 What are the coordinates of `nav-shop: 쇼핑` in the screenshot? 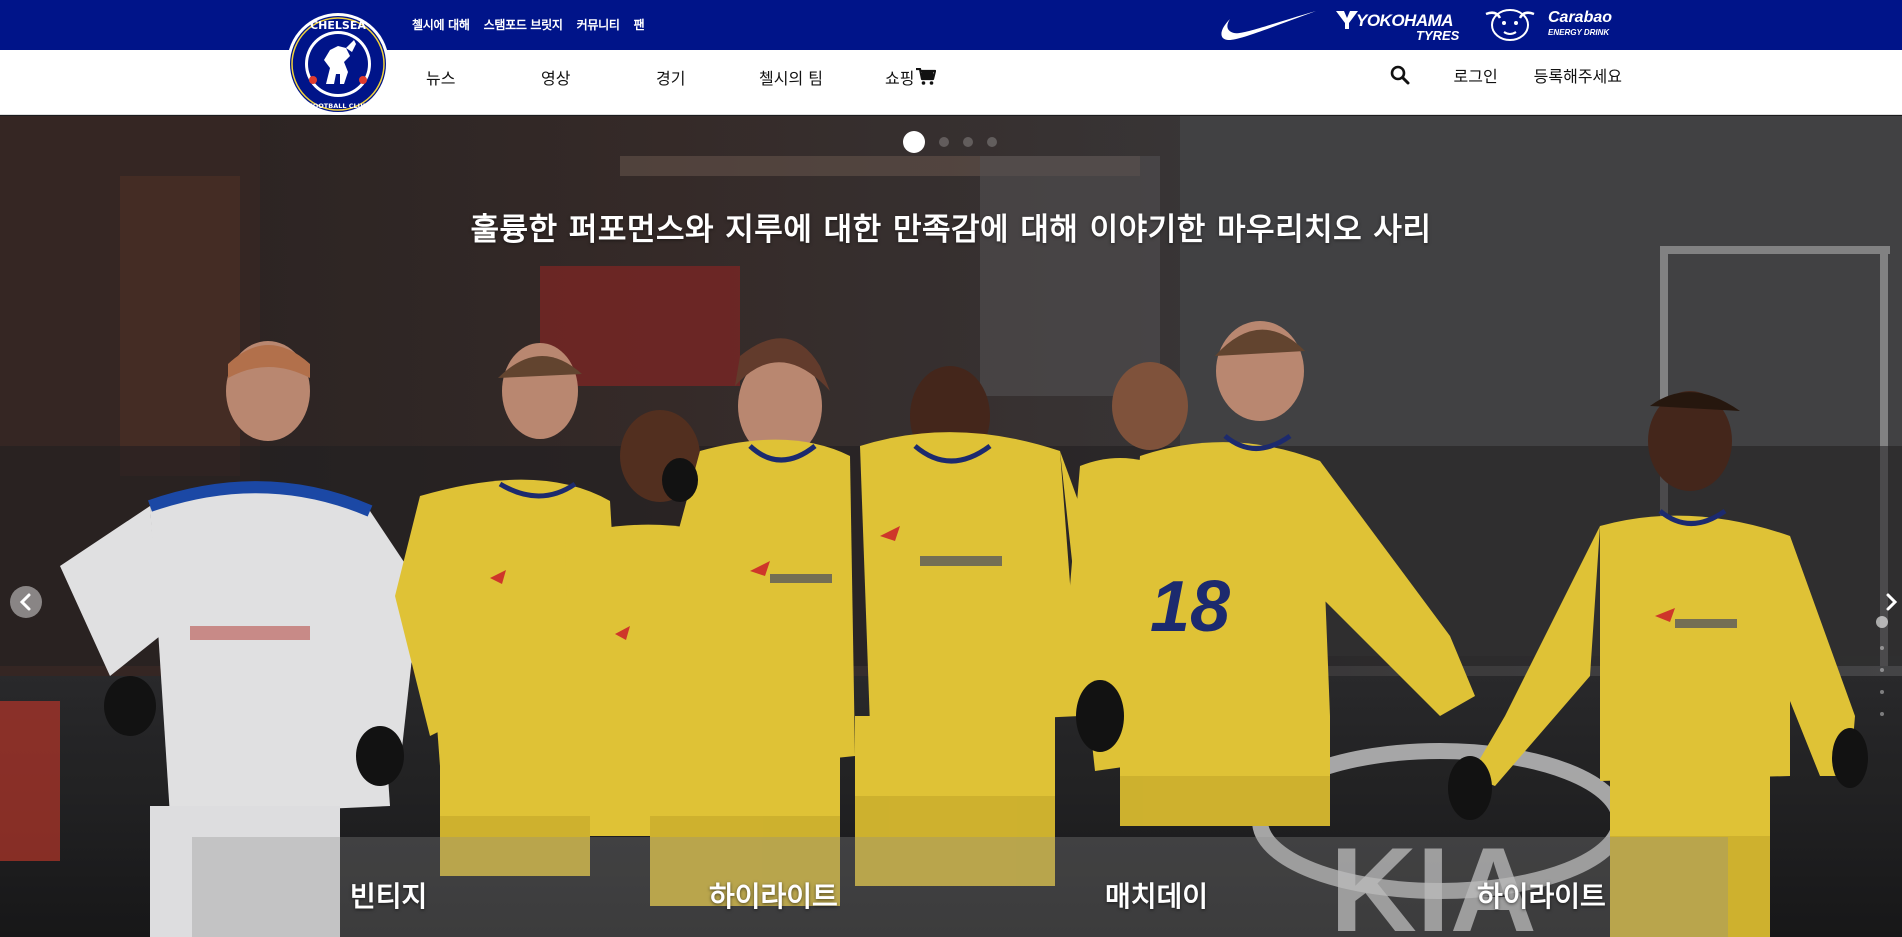 It's located at (911, 77).